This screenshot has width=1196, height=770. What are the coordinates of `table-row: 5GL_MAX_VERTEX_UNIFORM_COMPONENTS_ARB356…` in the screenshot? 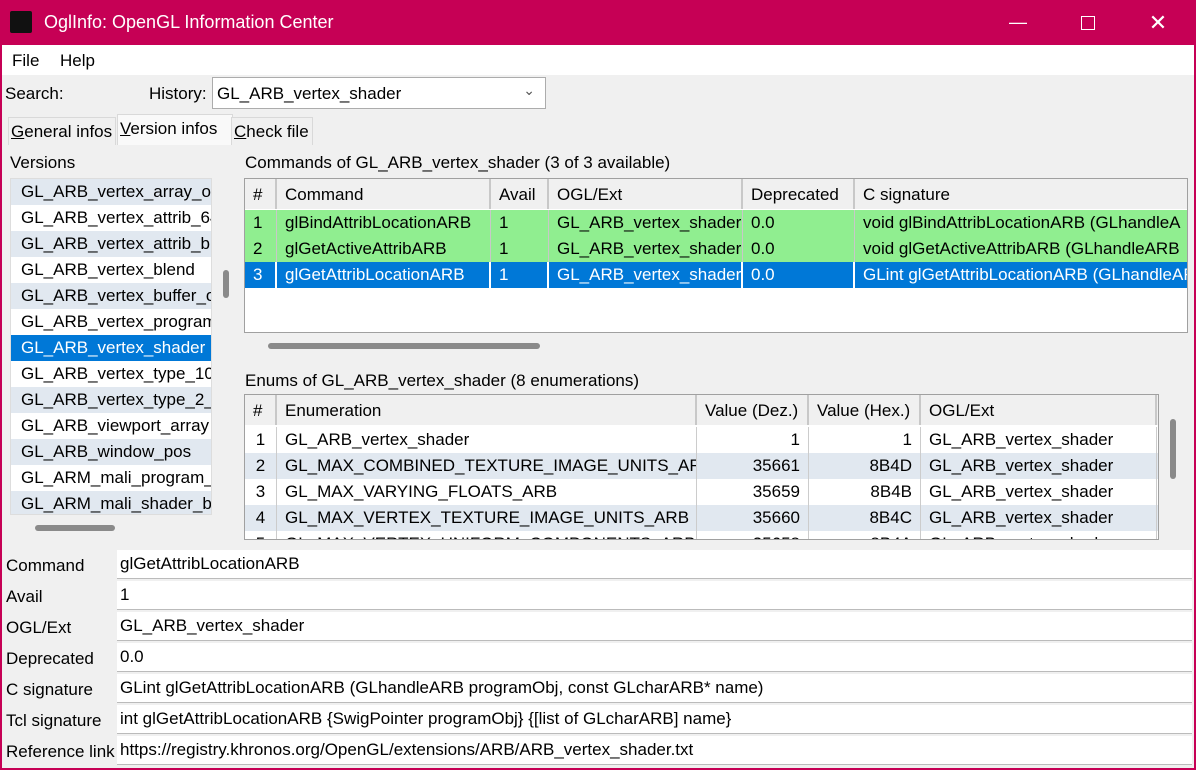 It's located at (701, 535).